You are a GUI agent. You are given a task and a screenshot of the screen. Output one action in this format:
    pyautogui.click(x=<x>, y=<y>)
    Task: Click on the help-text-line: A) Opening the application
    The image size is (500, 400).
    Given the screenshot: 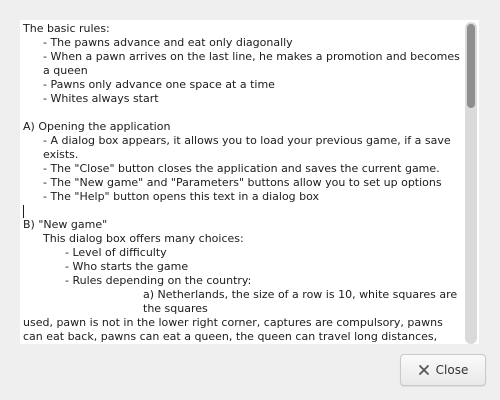 What is the action you would take?
    pyautogui.click(x=243, y=127)
    